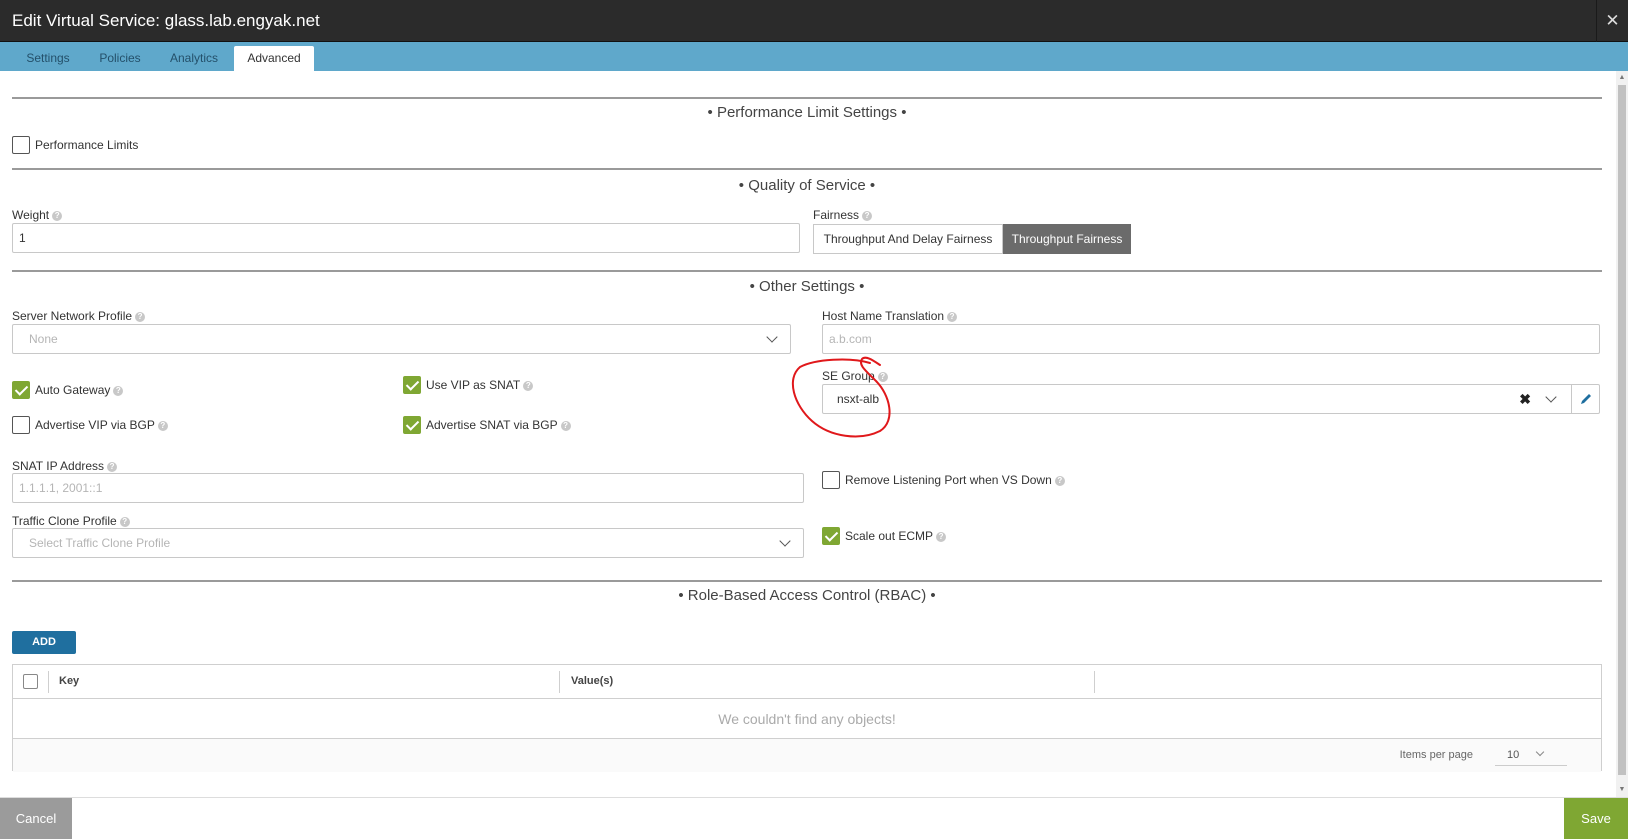 This screenshot has width=1628, height=839. What do you see at coordinates (87, 145) in the screenshot?
I see `performance-limits-label: Performance Limits` at bounding box center [87, 145].